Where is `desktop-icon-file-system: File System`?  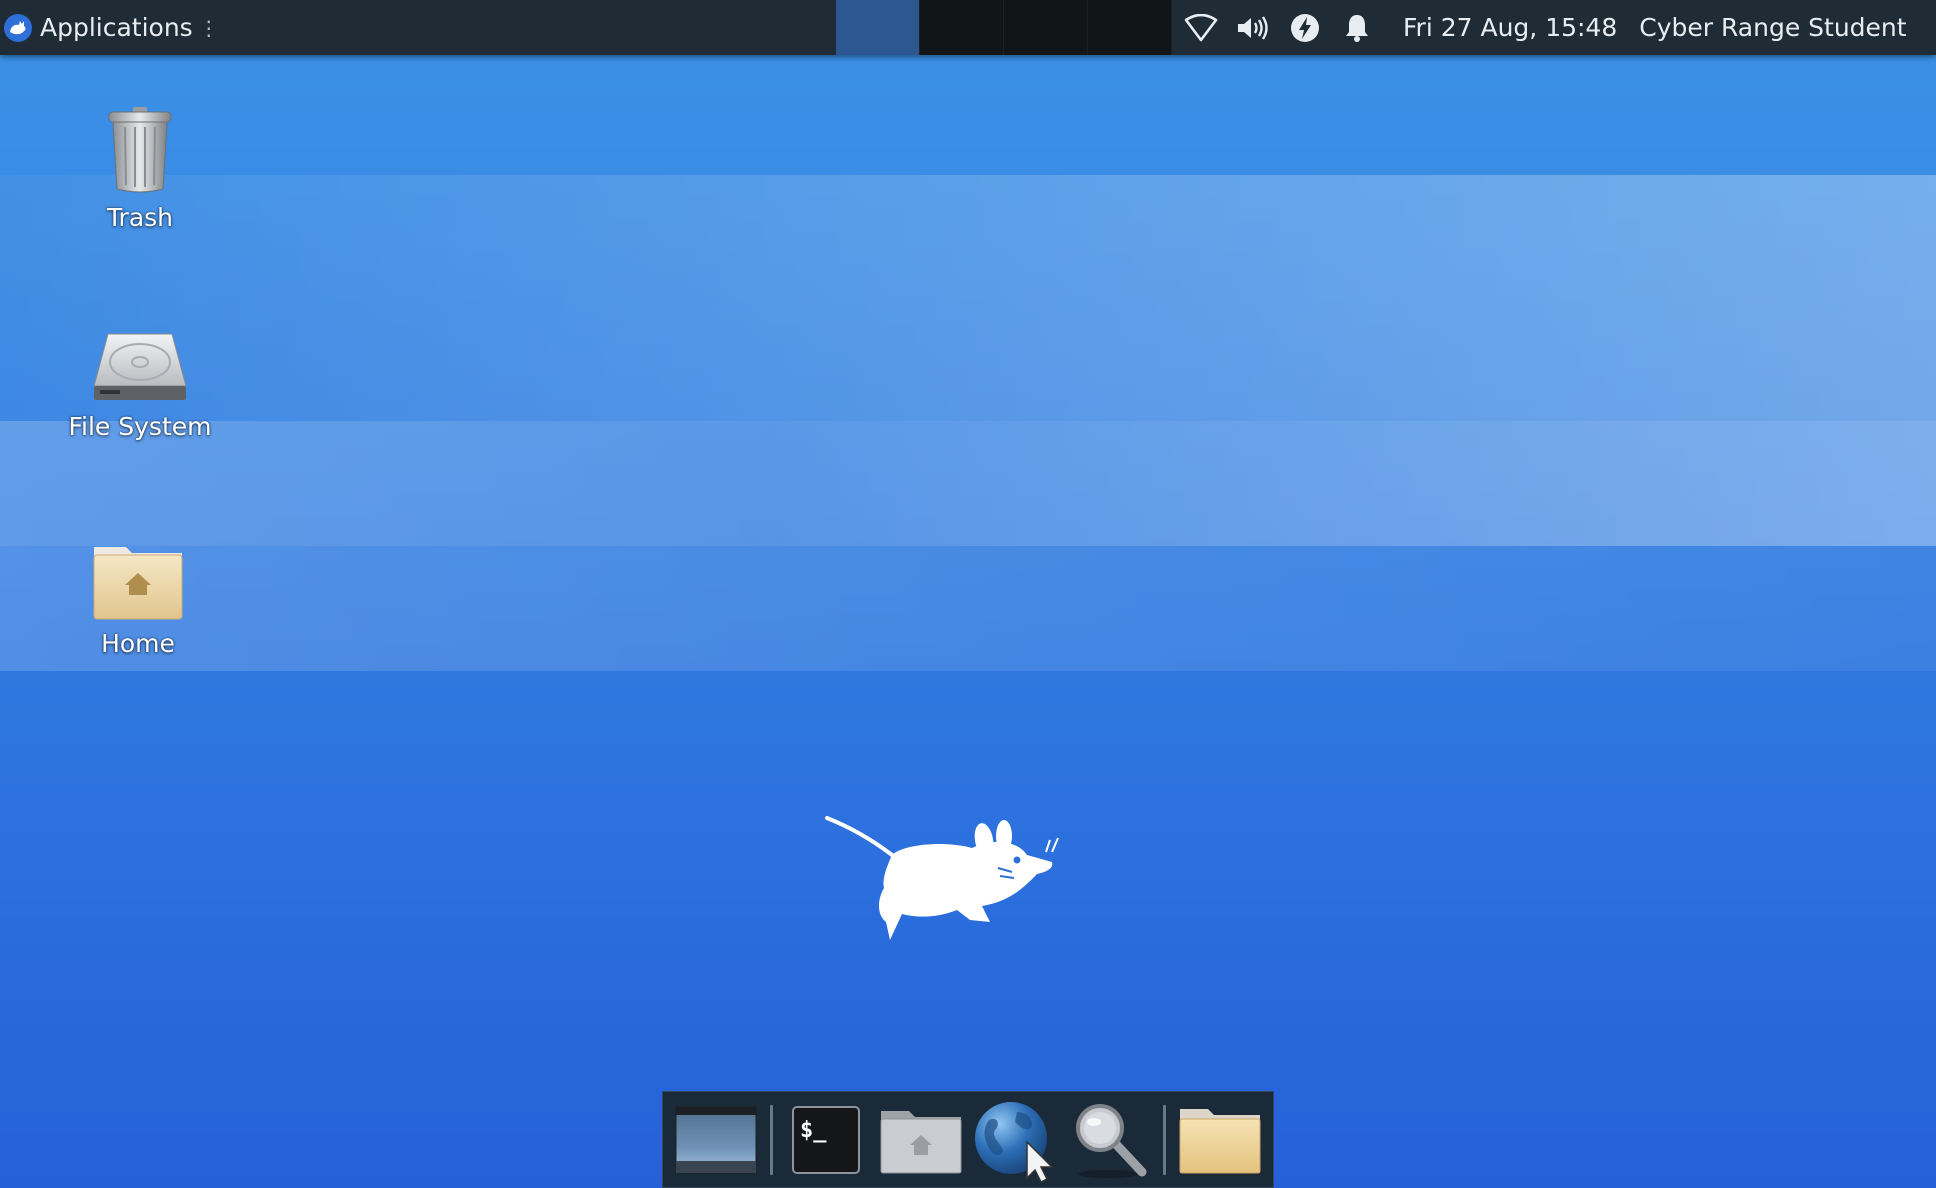
desktop-icon-file-system: File System is located at coordinates (140, 385).